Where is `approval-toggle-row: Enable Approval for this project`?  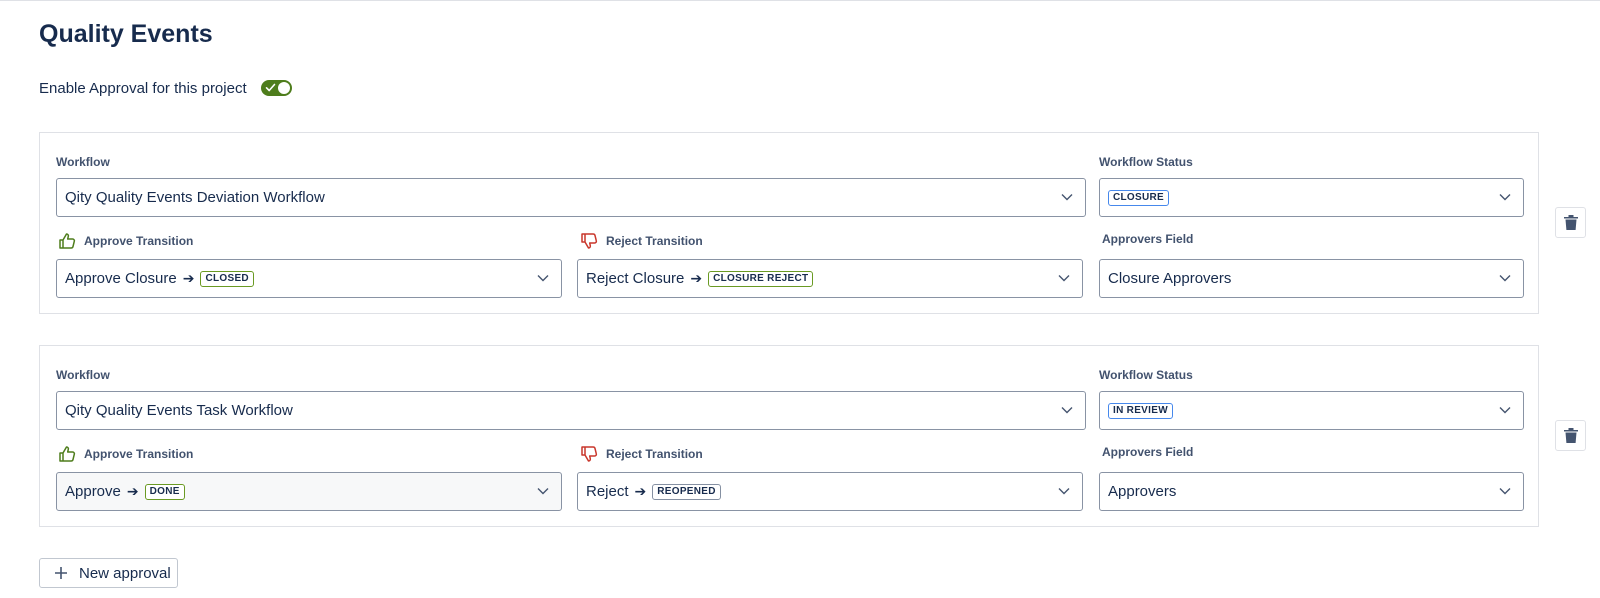
approval-toggle-row: Enable Approval for this project is located at coordinates (165, 88).